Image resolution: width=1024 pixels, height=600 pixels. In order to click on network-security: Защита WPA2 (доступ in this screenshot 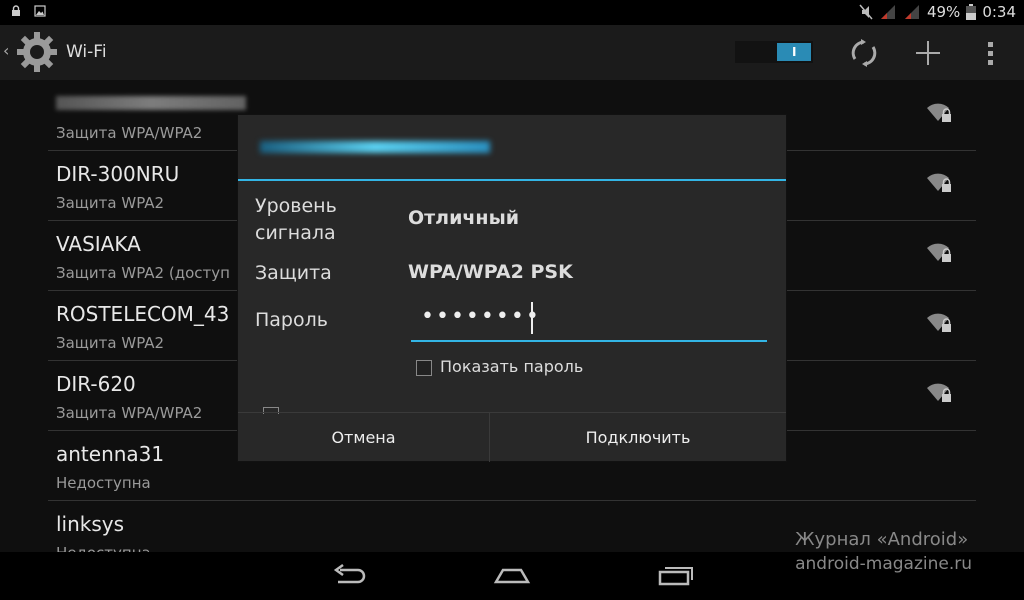, I will do `click(143, 273)`.